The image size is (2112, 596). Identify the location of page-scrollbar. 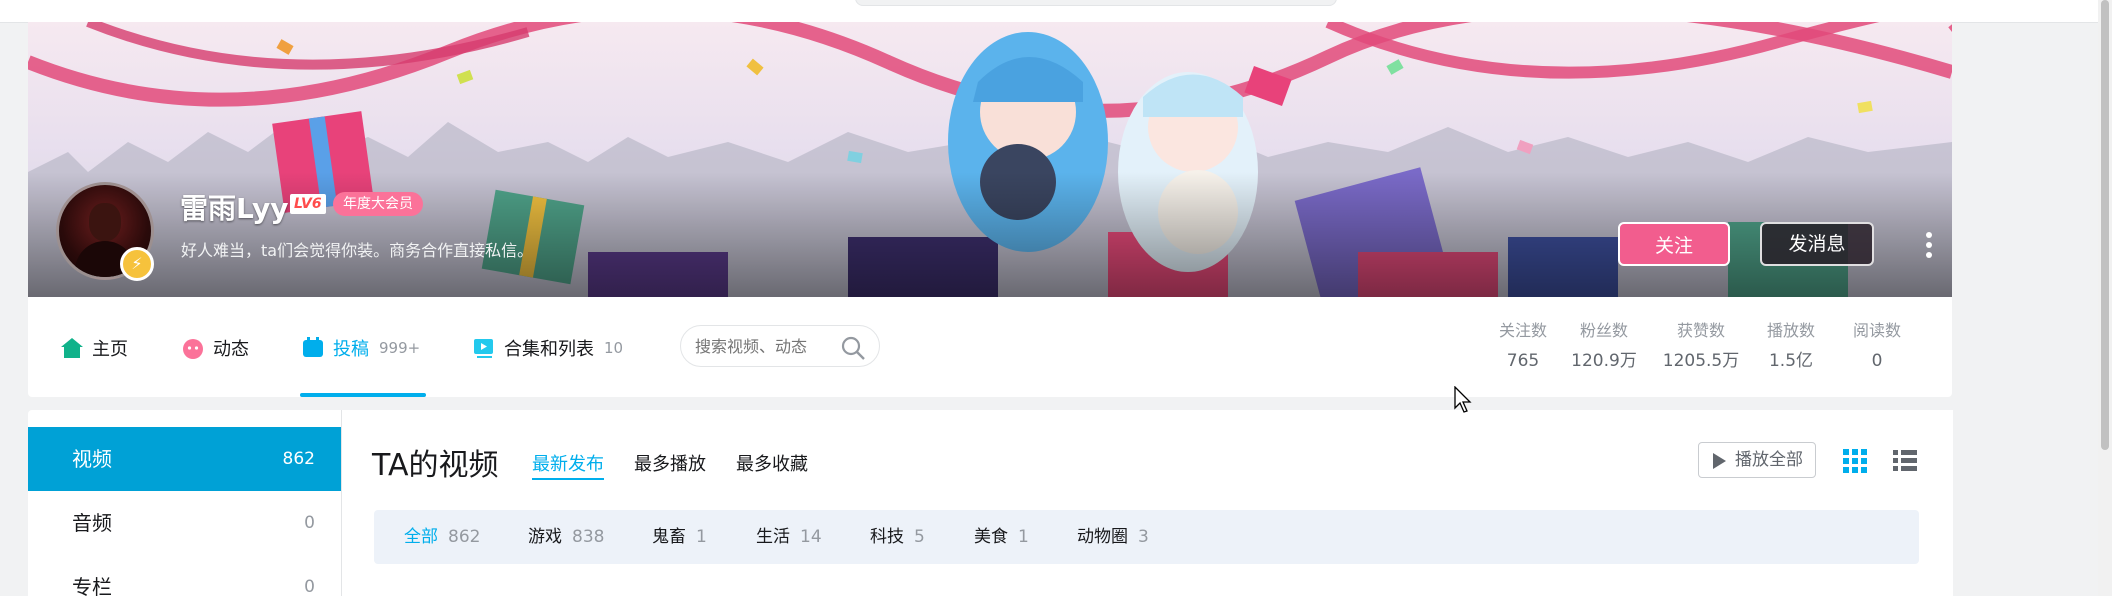
(2105, 298).